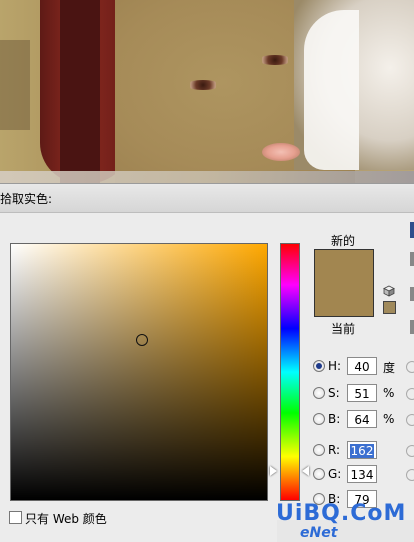 The image size is (414, 542). Describe the element at coordinates (412, 327) in the screenshot. I see `color-library-button-edge` at that location.